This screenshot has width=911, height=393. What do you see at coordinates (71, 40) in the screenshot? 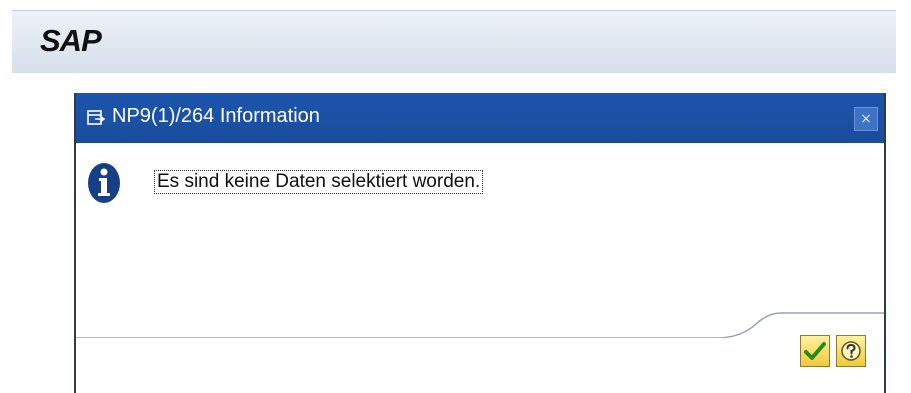
I see `sap-logo: SAP` at bounding box center [71, 40].